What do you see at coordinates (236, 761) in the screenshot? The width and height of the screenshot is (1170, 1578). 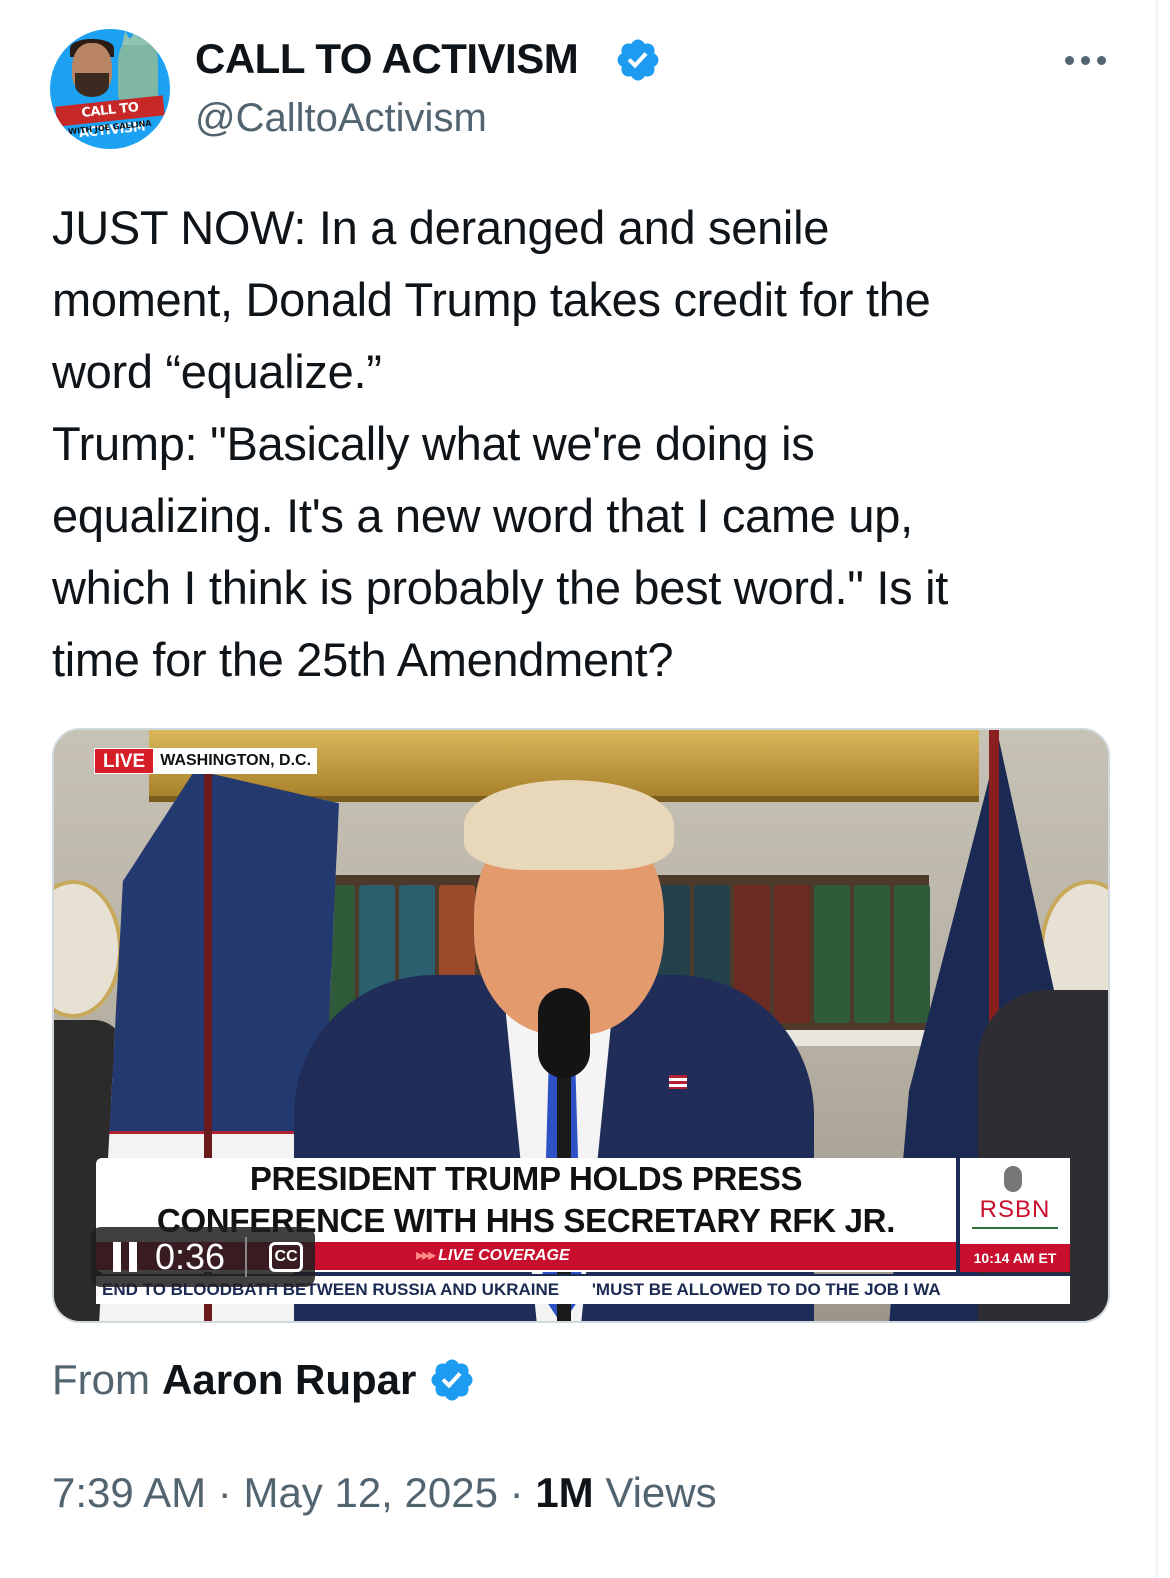 I see `location-label: WASHINGTON, D.C.` at bounding box center [236, 761].